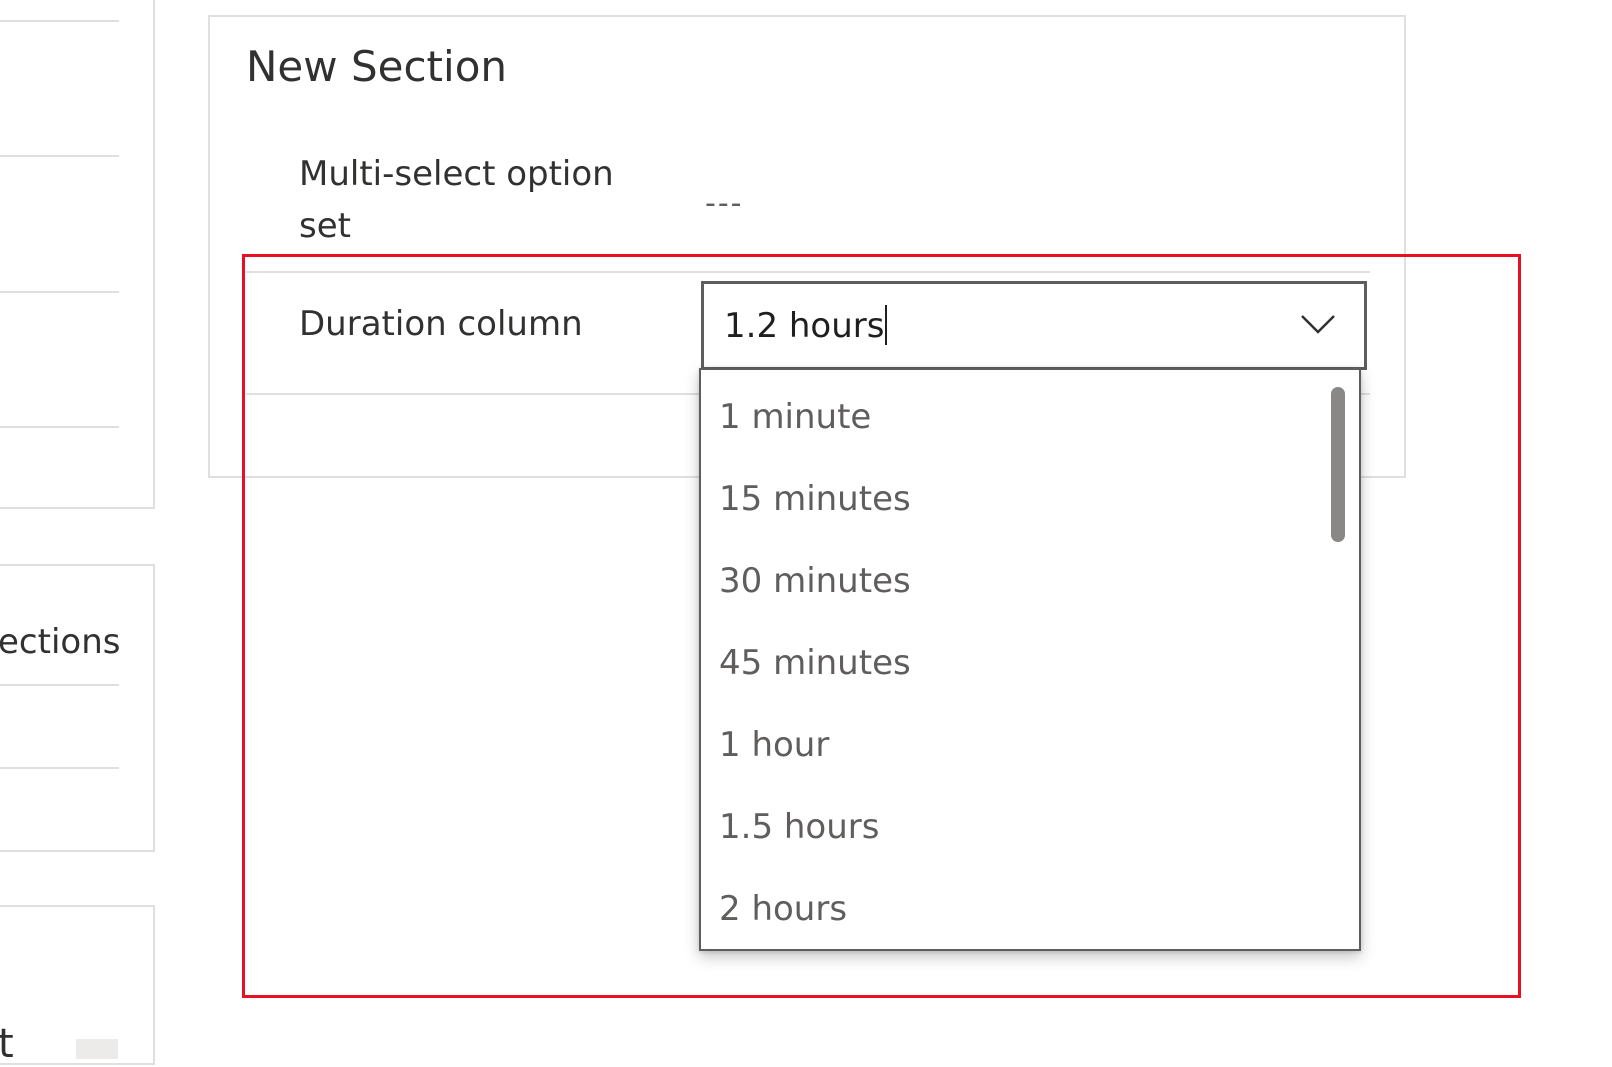  Describe the element at coordinates (456, 174) in the screenshot. I see `multi-select-label-line1: Multi-select option` at that location.